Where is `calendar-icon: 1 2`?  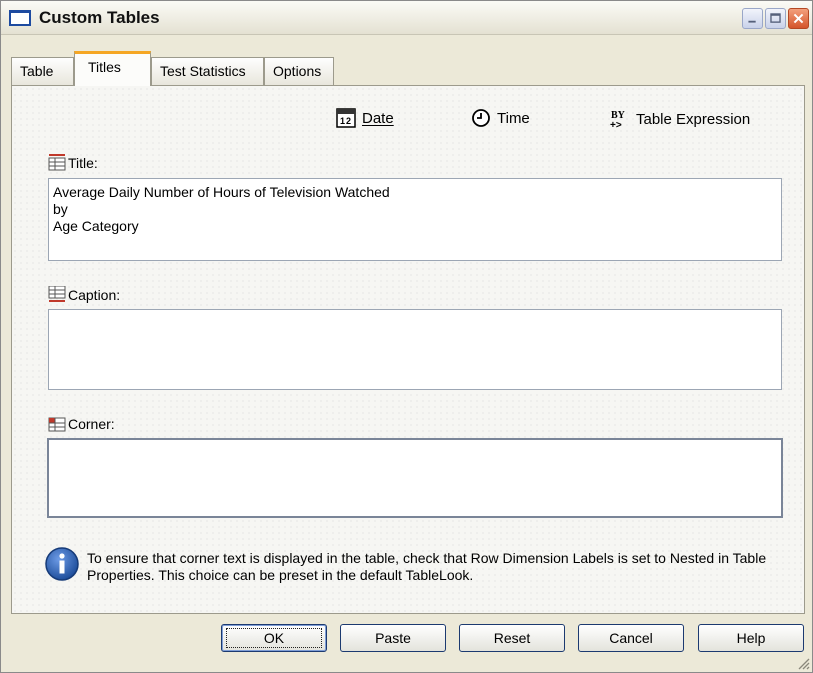 calendar-icon: 1 2 is located at coordinates (346, 118).